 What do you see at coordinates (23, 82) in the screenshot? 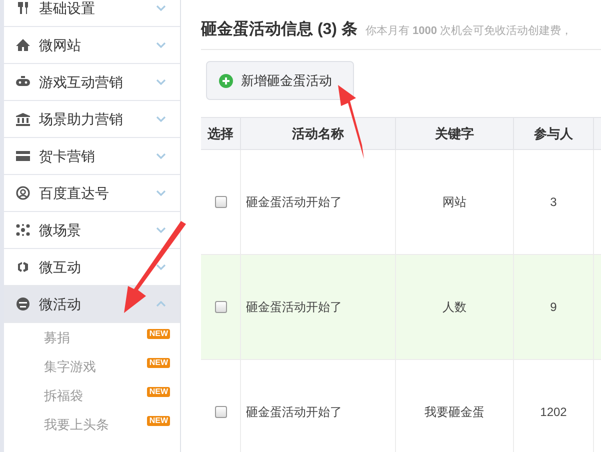
I see `gamepad-icon` at bounding box center [23, 82].